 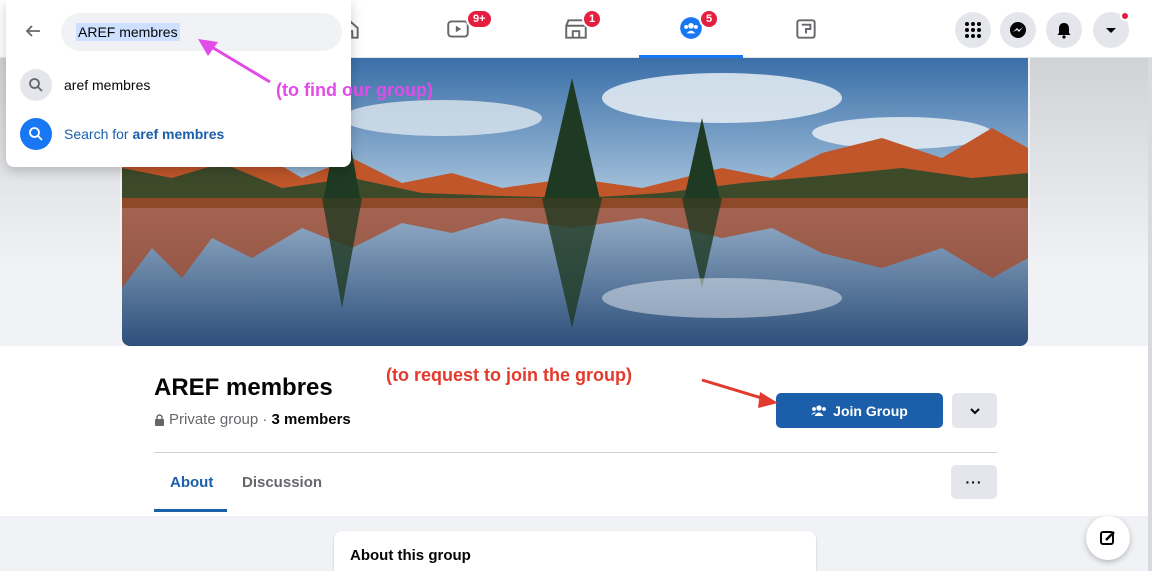 What do you see at coordinates (1150, 314) in the screenshot?
I see `scrollbar` at bounding box center [1150, 314].